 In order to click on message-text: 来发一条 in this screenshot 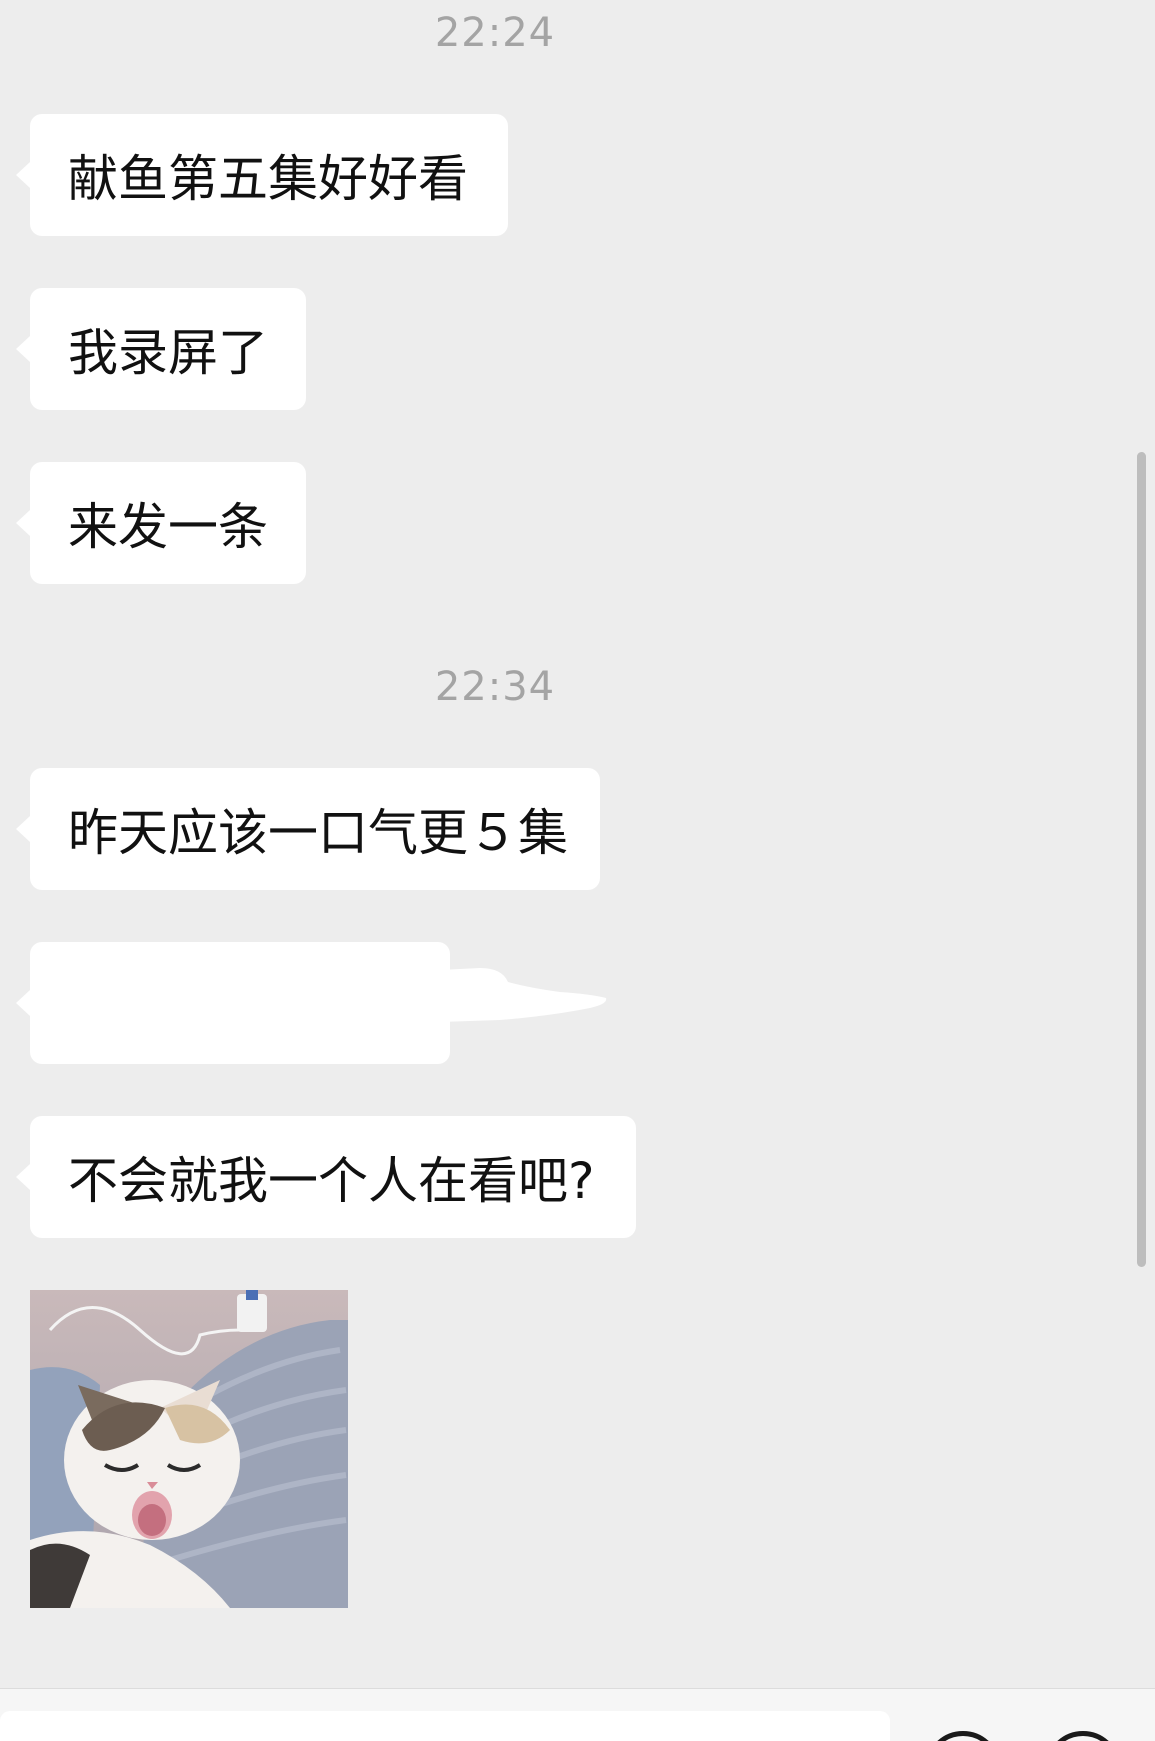, I will do `click(168, 527)`.